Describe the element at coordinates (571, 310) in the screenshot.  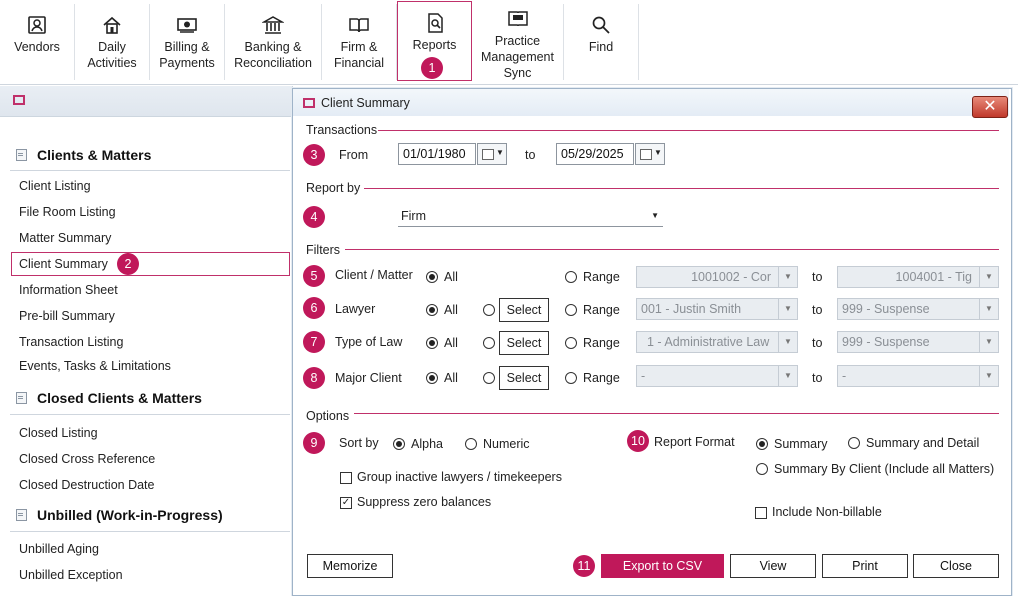
I see `lawyer-range-radio` at that location.